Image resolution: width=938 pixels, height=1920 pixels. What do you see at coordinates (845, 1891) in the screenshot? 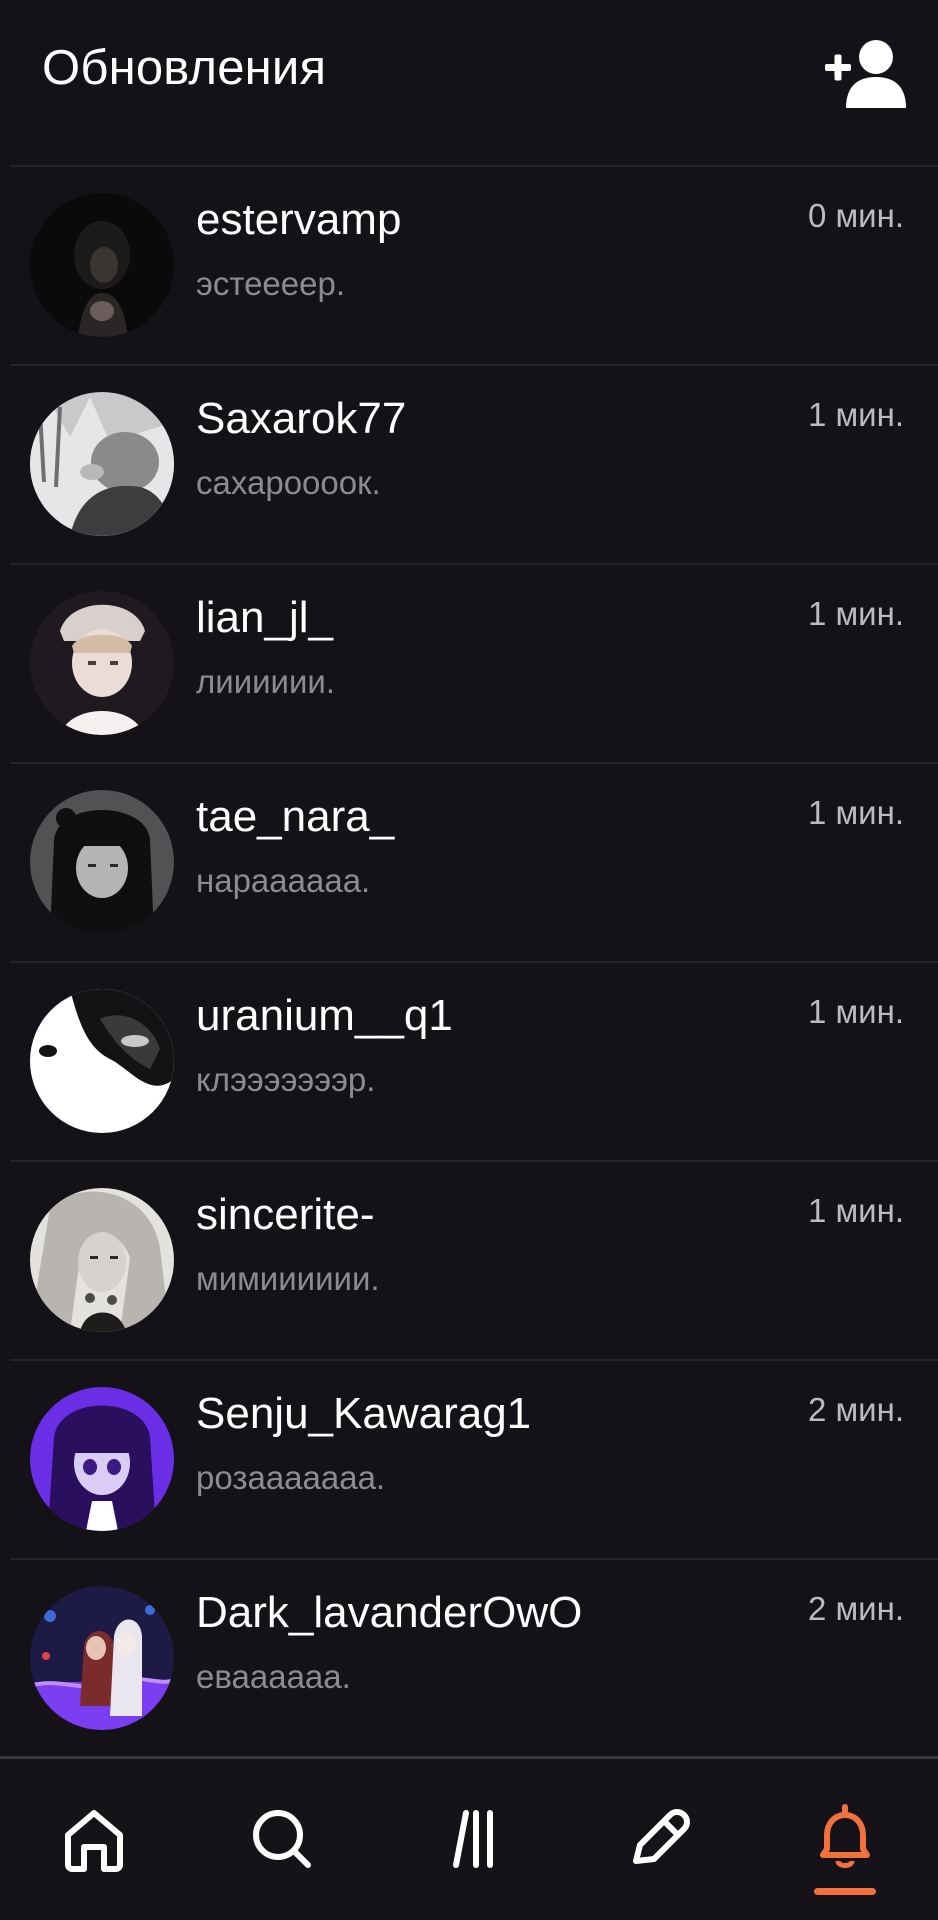
I see `active-tab-indicator` at bounding box center [845, 1891].